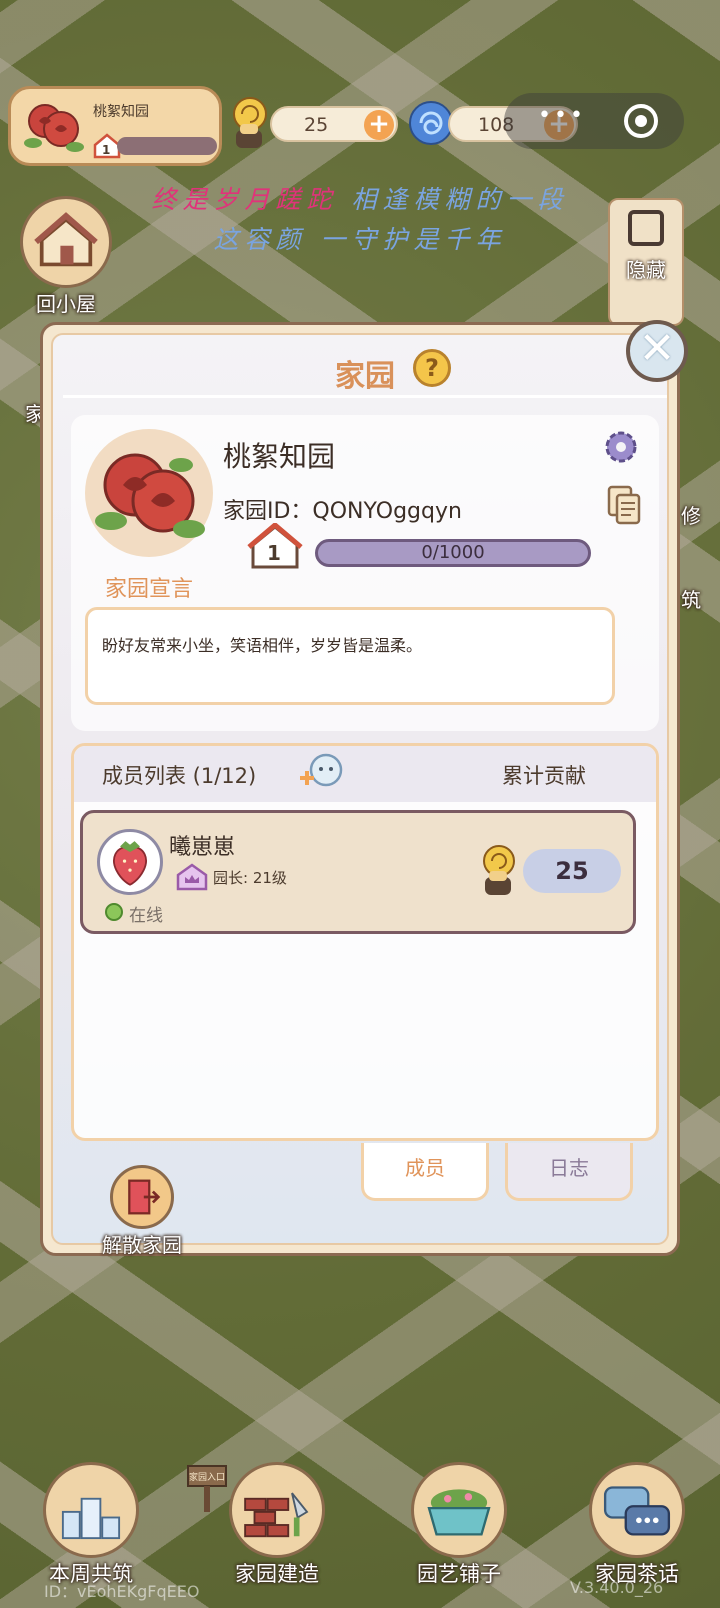 The height and width of the screenshot is (1608, 720). I want to click on member-contribution: 25, so click(572, 871).